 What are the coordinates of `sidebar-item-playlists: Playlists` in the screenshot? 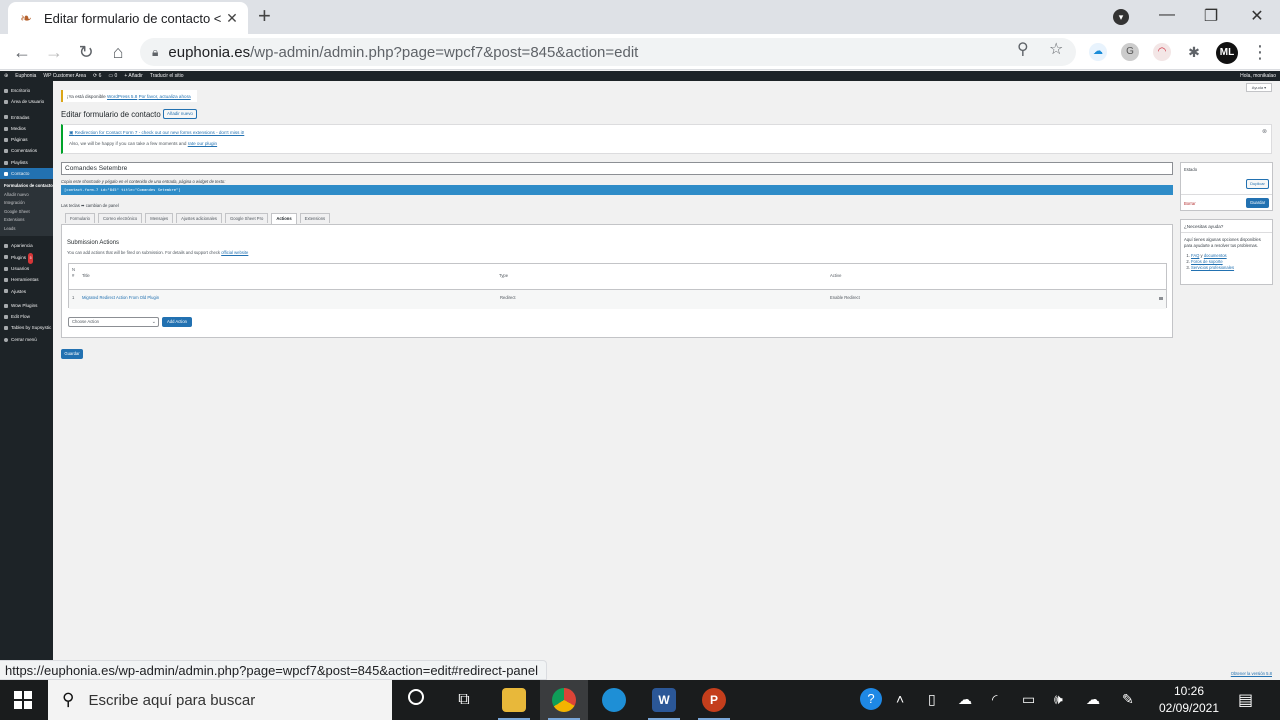 It's located at (26, 162).